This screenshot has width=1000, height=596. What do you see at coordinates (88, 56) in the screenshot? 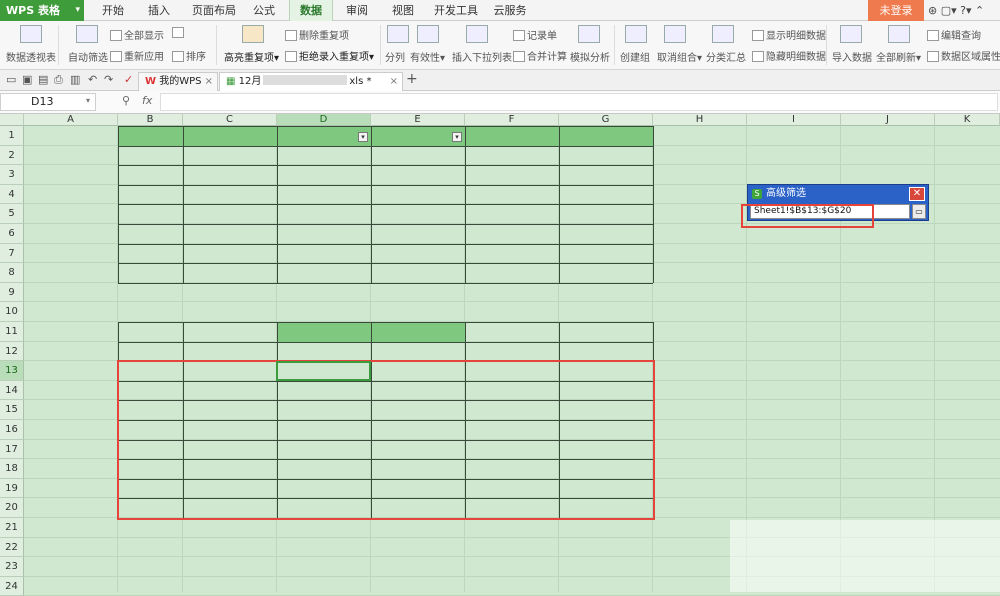
I see `auto-filter-button: 自动筛选` at bounding box center [88, 56].